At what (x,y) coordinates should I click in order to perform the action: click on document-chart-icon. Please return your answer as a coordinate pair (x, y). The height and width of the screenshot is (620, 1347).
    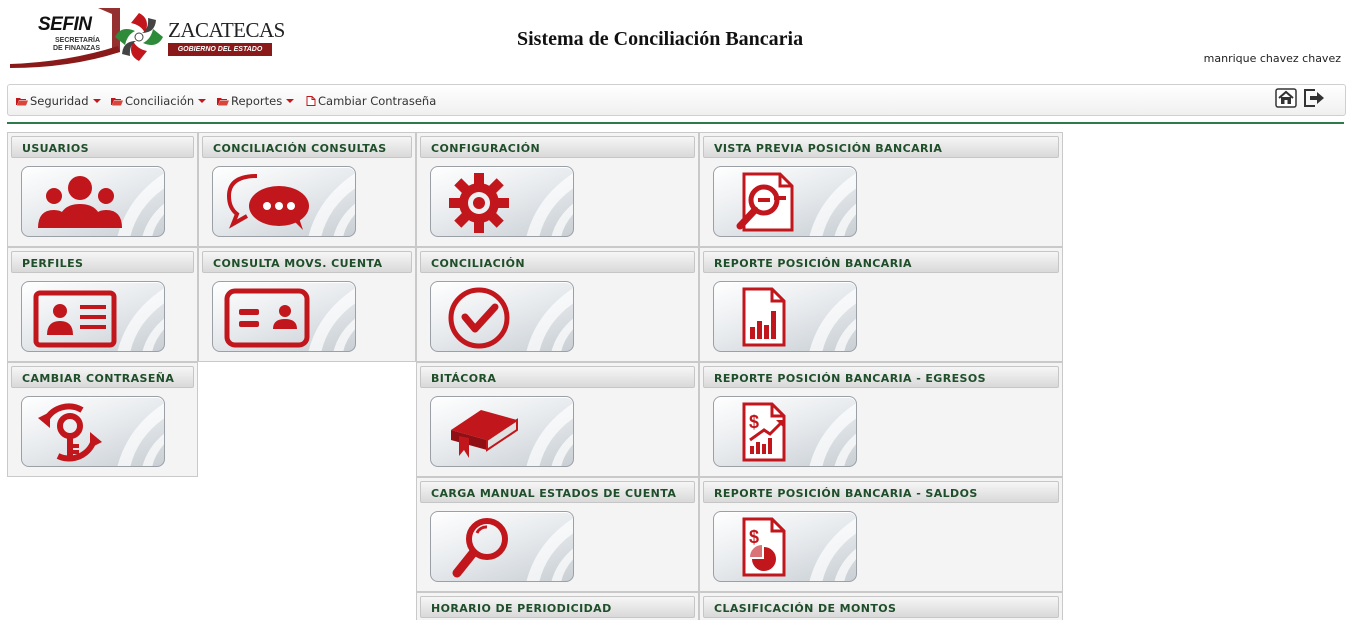
    Looking at the image, I should click on (764, 317).